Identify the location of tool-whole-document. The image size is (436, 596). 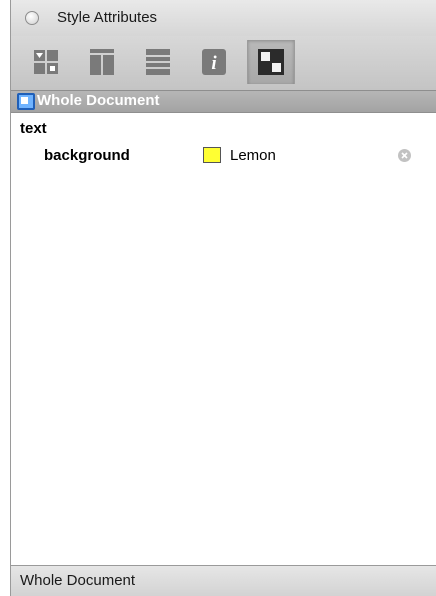
(271, 62).